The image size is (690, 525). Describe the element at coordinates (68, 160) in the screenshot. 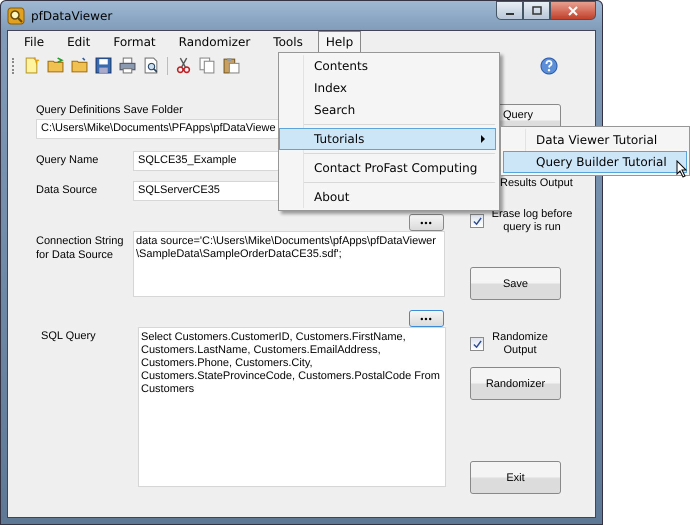

I see `field-label: Query Name` at that location.